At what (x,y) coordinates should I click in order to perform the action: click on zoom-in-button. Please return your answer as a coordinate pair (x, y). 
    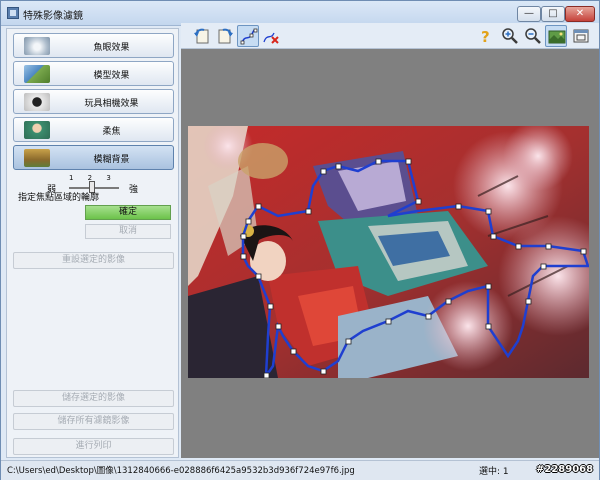
    Looking at the image, I should click on (510, 36).